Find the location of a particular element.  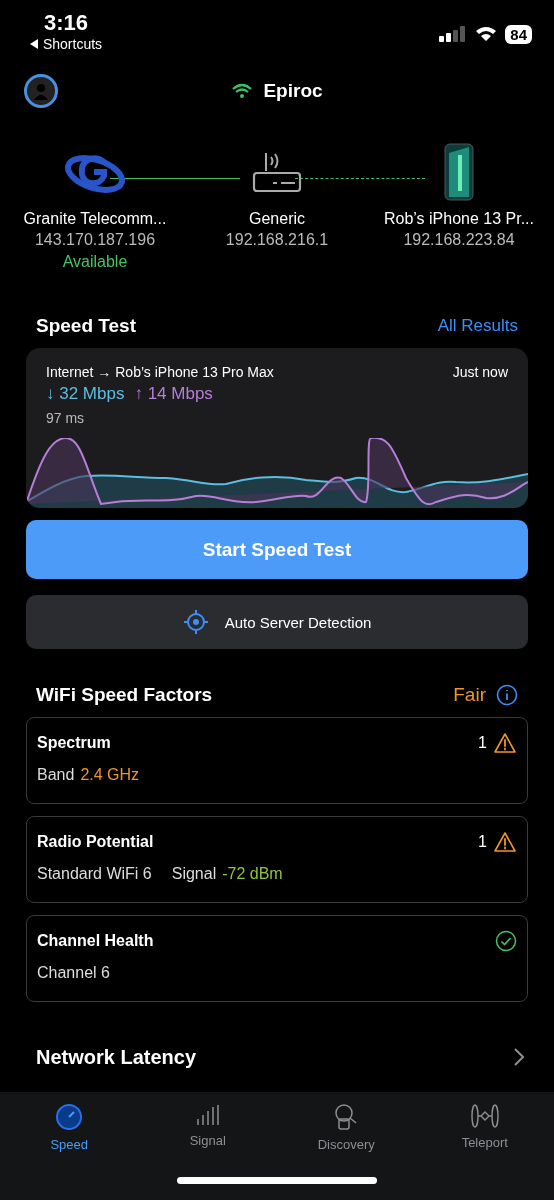

back-triangle-icon is located at coordinates (34, 44).